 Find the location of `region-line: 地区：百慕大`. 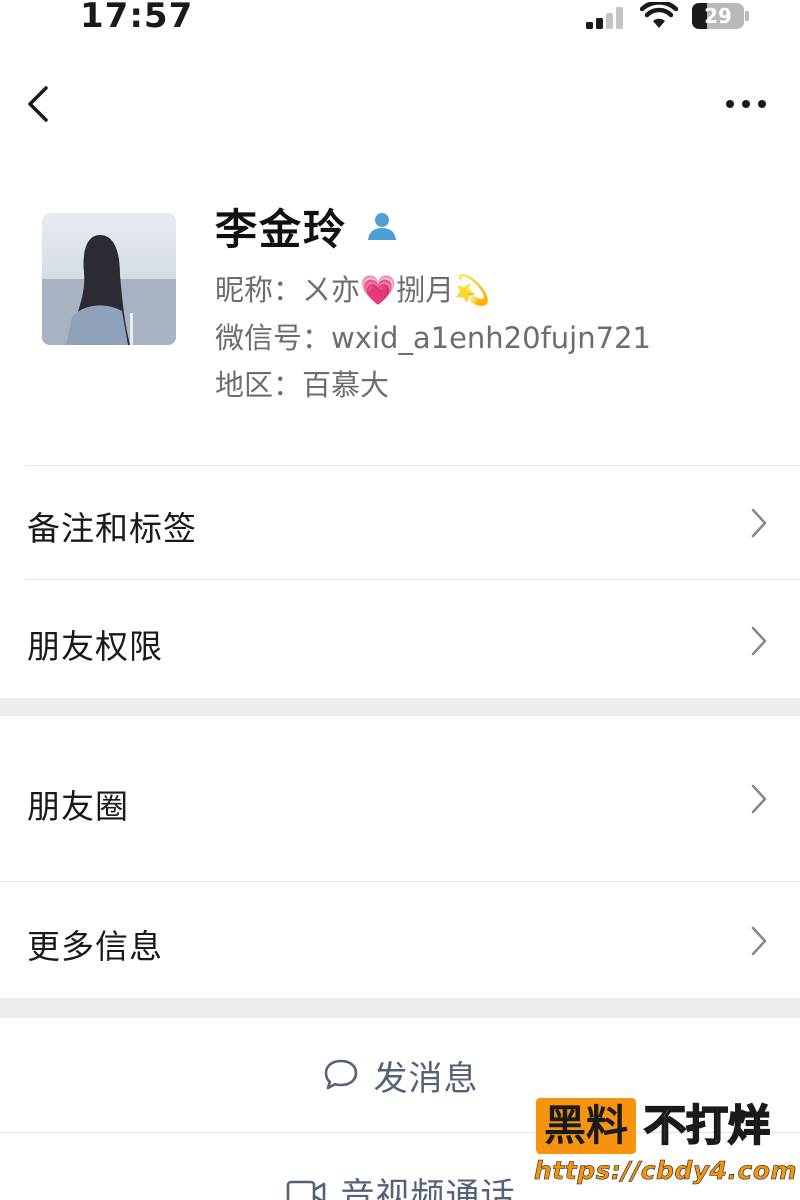

region-line: 地区：百慕大 is located at coordinates (302, 383).